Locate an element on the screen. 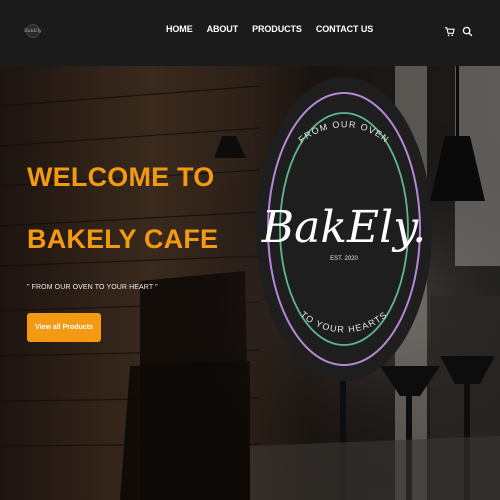 This screenshot has width=500, height=500. hero-title-line2: BAKELY CAFE is located at coordinates (123, 239).